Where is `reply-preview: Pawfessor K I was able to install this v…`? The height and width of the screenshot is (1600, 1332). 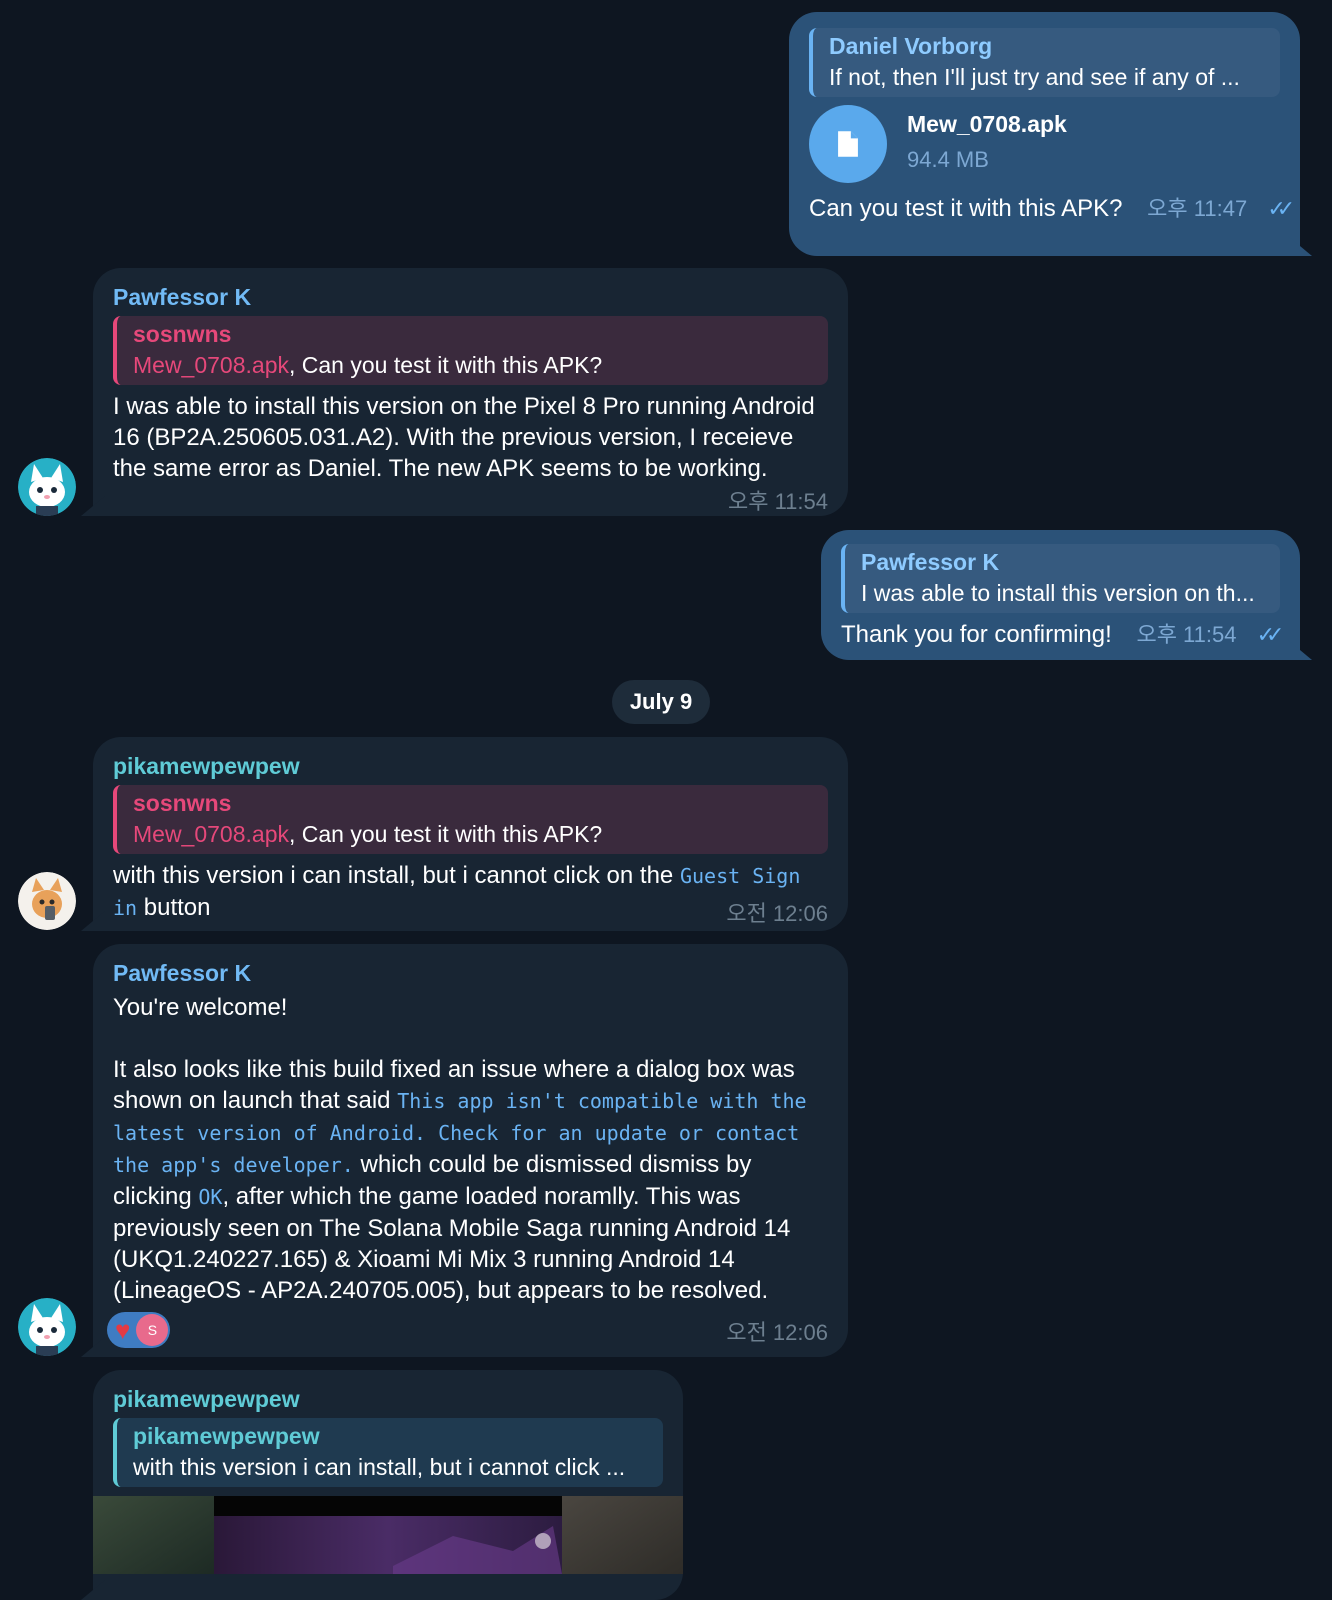 reply-preview: Pawfessor K I was able to install this v… is located at coordinates (1060, 578).